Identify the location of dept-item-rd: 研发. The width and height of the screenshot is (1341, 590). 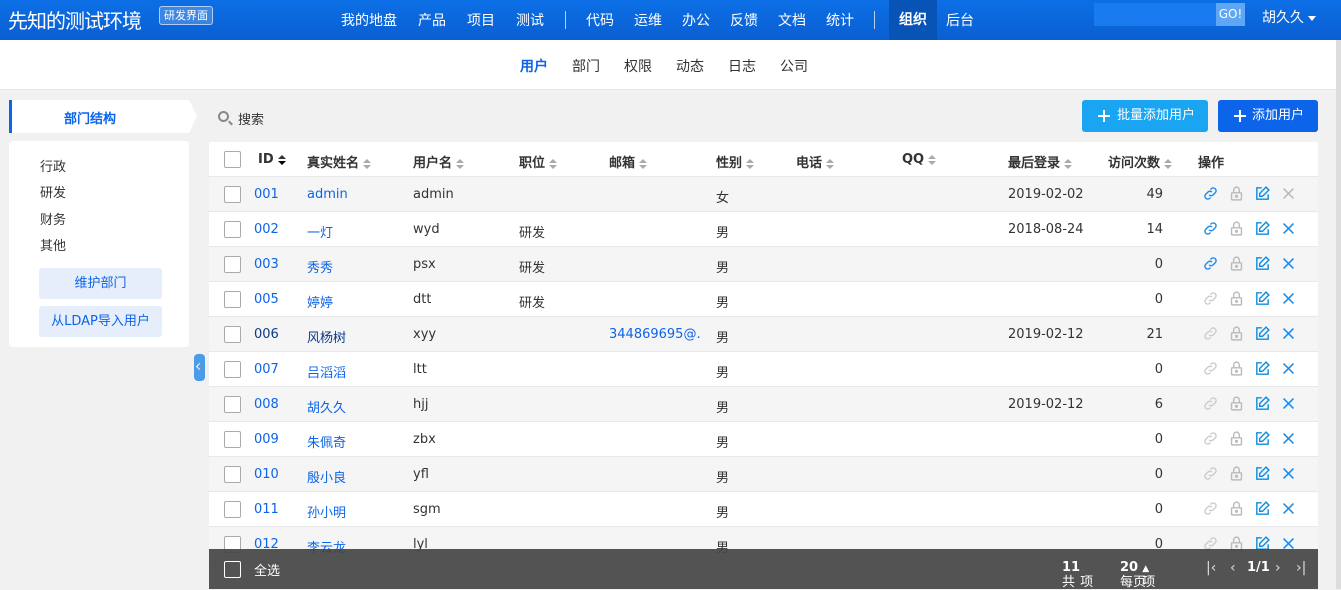
(53, 191).